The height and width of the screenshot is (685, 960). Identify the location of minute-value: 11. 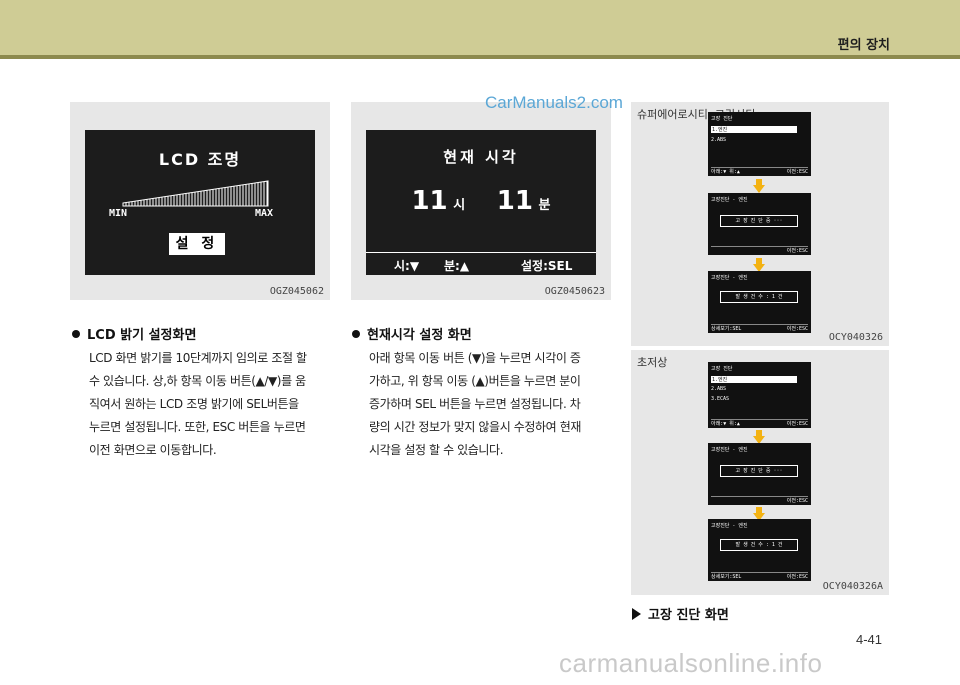
(514, 201).